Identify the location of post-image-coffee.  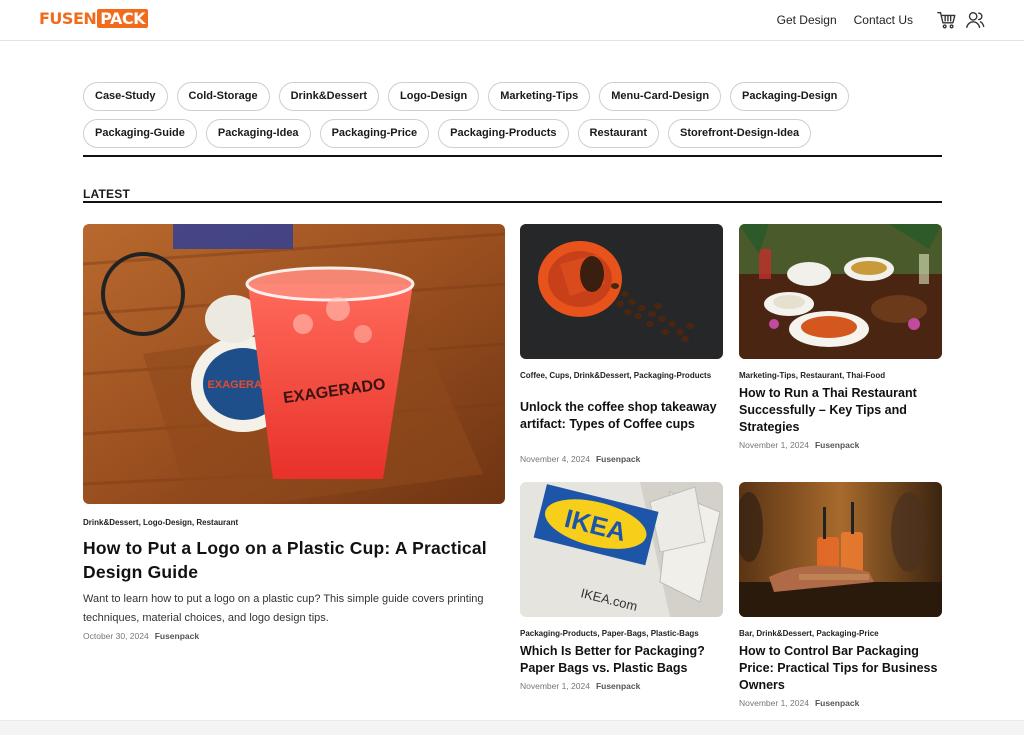
(621, 291).